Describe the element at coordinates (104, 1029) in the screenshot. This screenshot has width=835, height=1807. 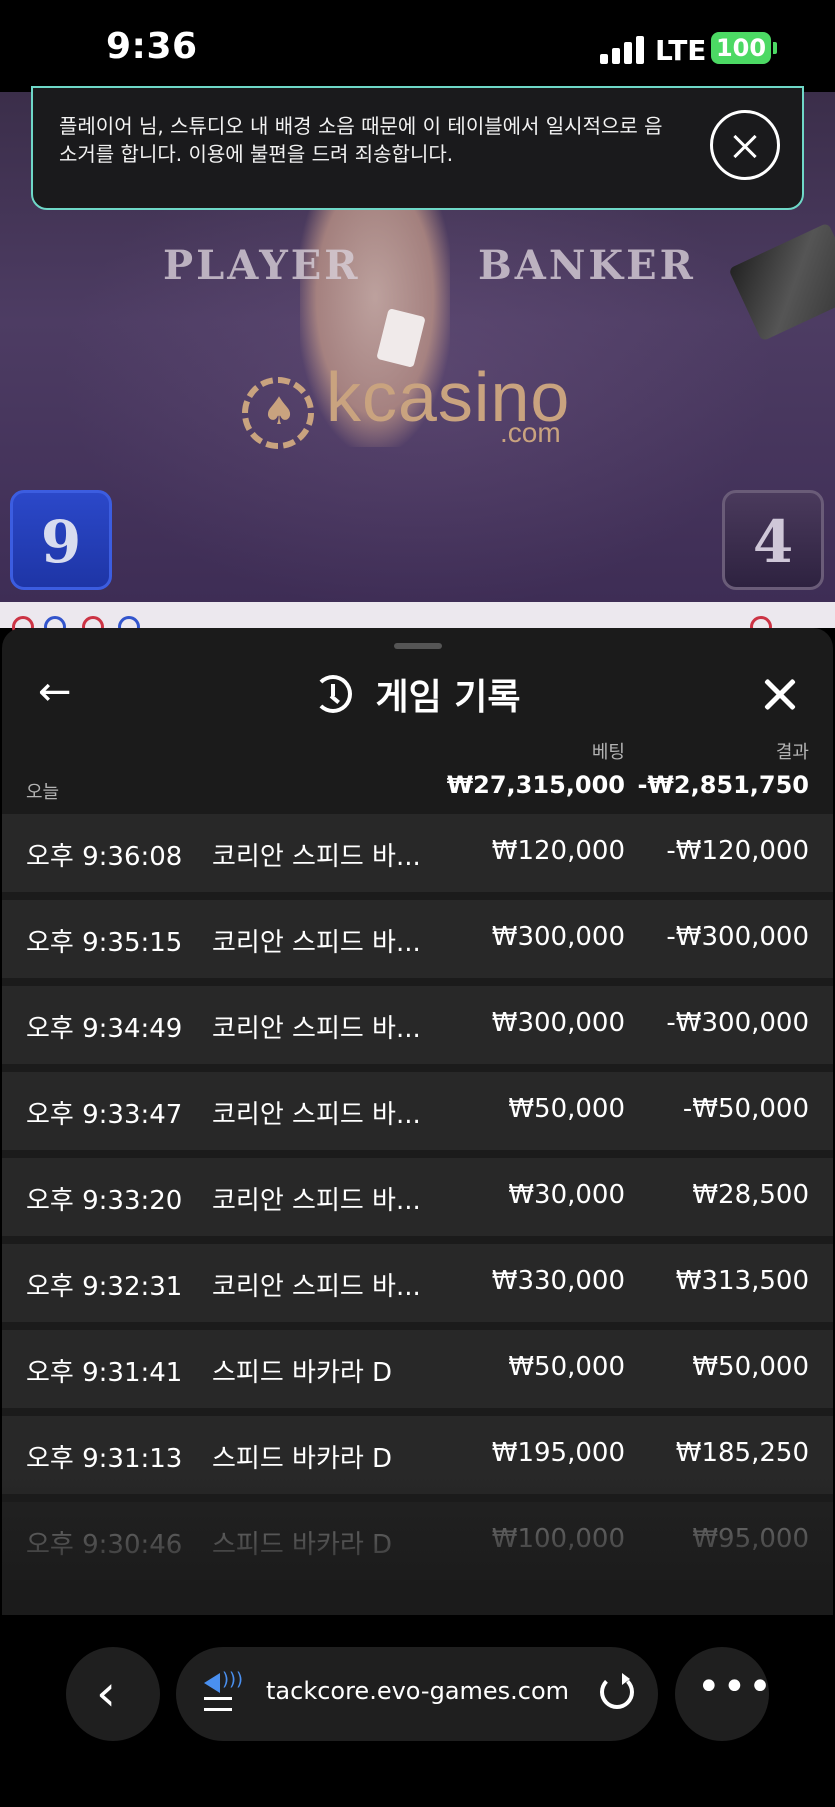
I see `row-time: 오후 9:34:49` at that location.